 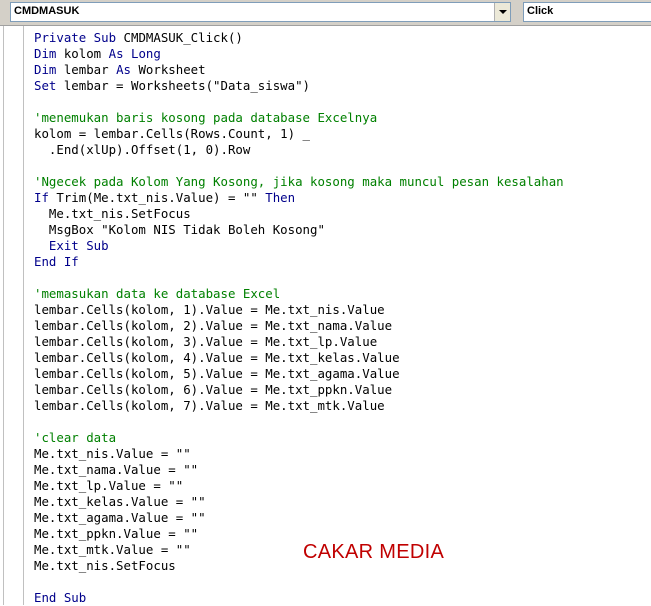 What do you see at coordinates (299, 470) in the screenshot?
I see `code-line: Me.txt_nama.Value = ""` at bounding box center [299, 470].